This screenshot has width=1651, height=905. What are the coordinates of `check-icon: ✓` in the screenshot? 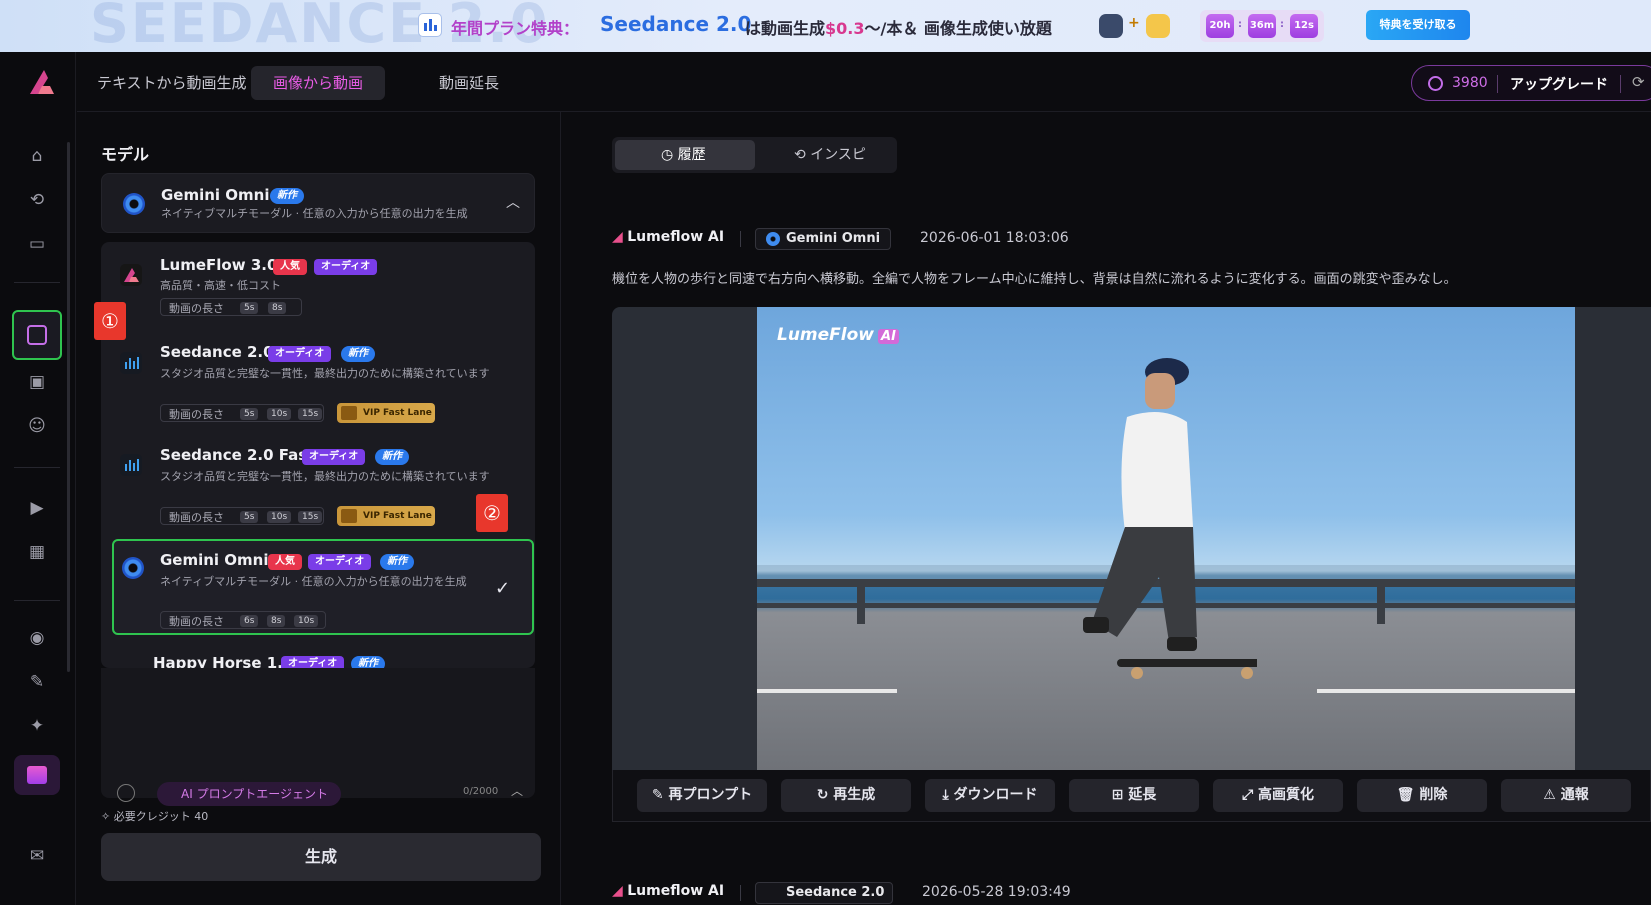 It's located at (503, 588).